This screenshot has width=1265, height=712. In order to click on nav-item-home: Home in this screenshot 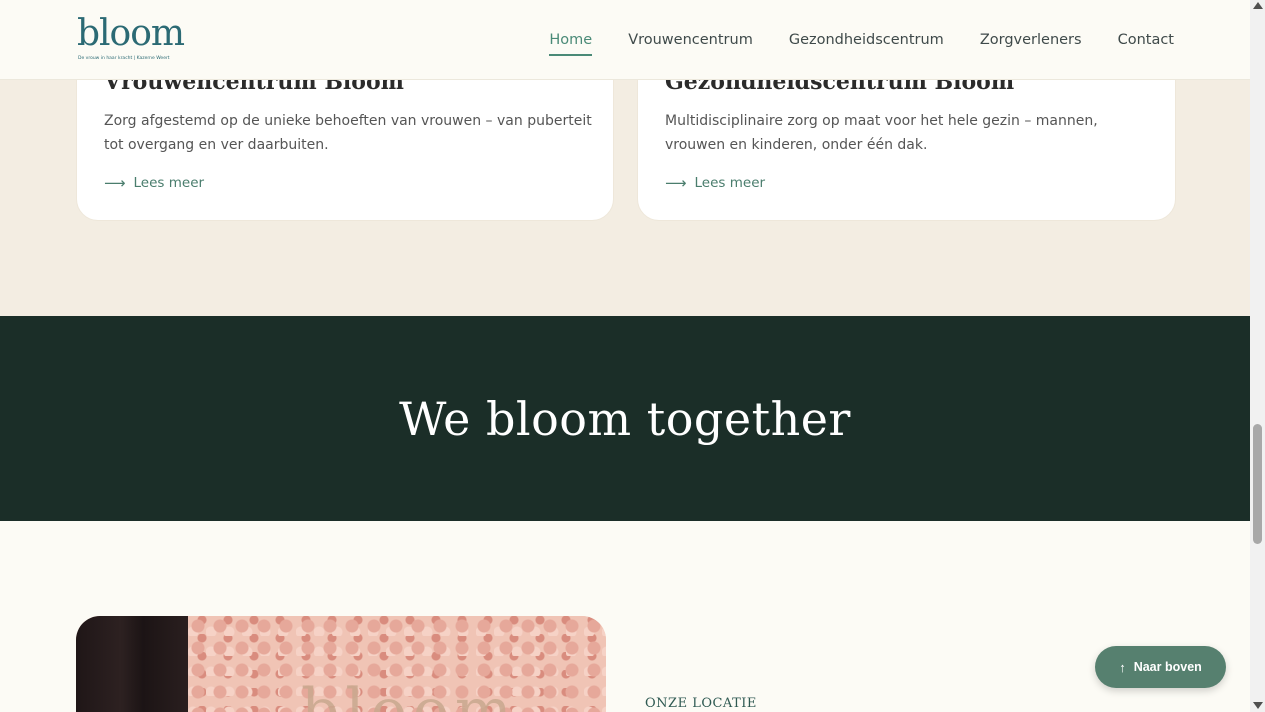, I will do `click(570, 43)`.